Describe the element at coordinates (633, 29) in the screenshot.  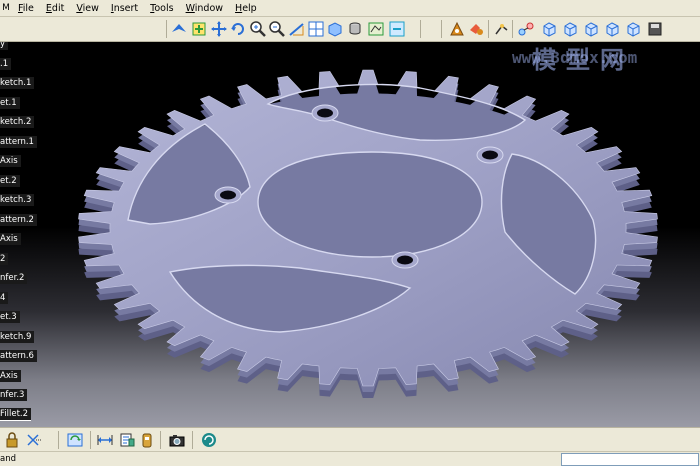
I see `view-top-icon` at that location.